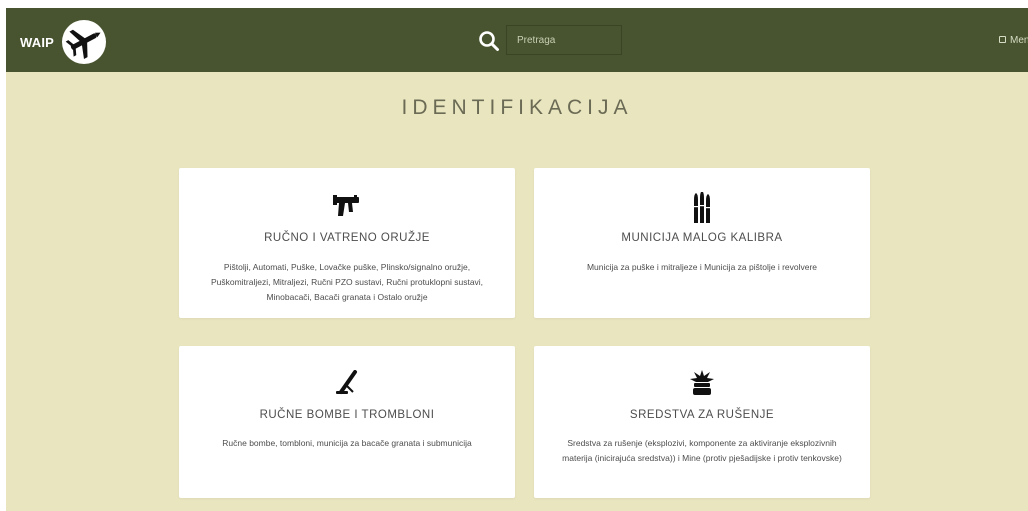 This screenshot has width=1028, height=511. What do you see at coordinates (564, 40) in the screenshot?
I see `search-input` at bounding box center [564, 40].